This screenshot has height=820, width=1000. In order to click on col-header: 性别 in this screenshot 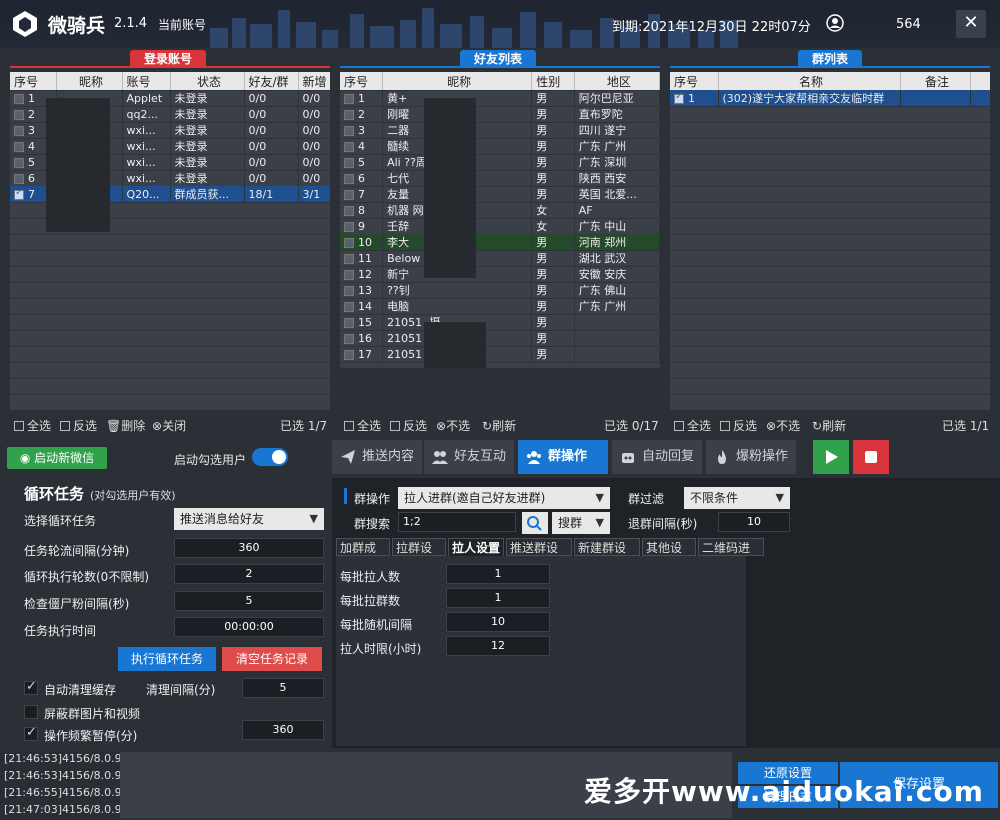, I will do `click(553, 81)`.